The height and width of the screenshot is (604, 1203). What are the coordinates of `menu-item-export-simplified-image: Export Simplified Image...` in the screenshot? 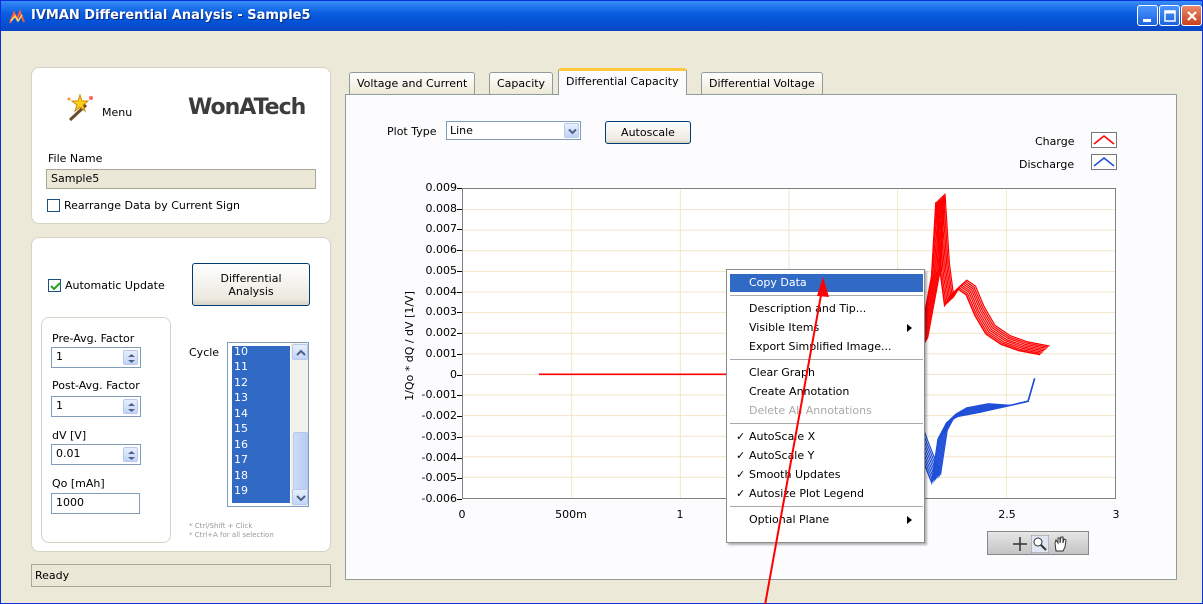 It's located at (826, 347).